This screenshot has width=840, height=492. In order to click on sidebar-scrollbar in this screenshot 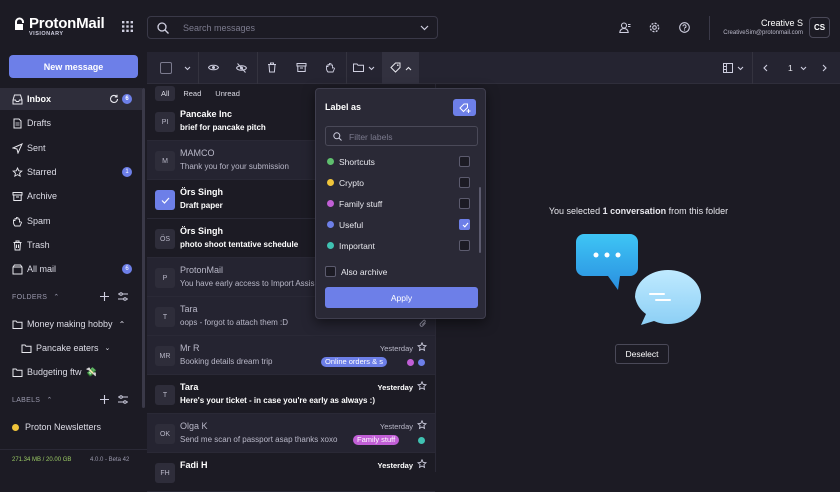, I will do `click(143, 248)`.